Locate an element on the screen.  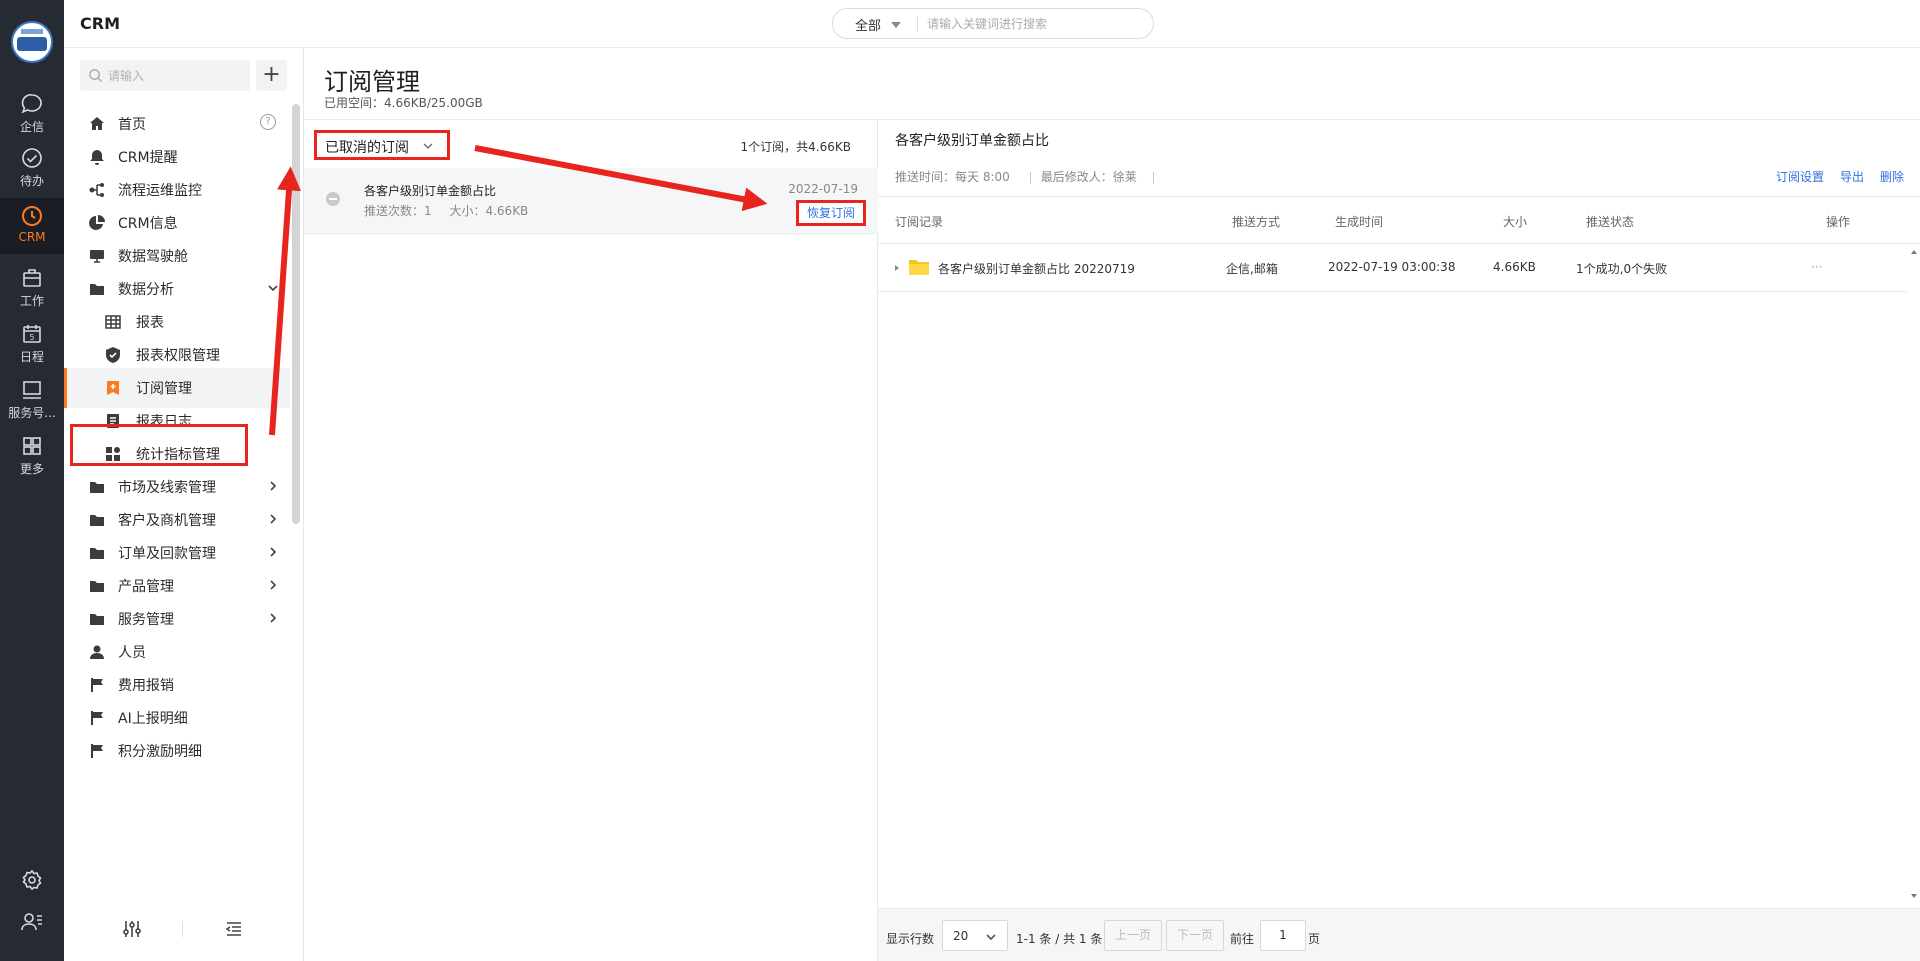
page-header: 订阅管理 已用空间：4.66KB/25.00GB is located at coordinates (1112, 84).